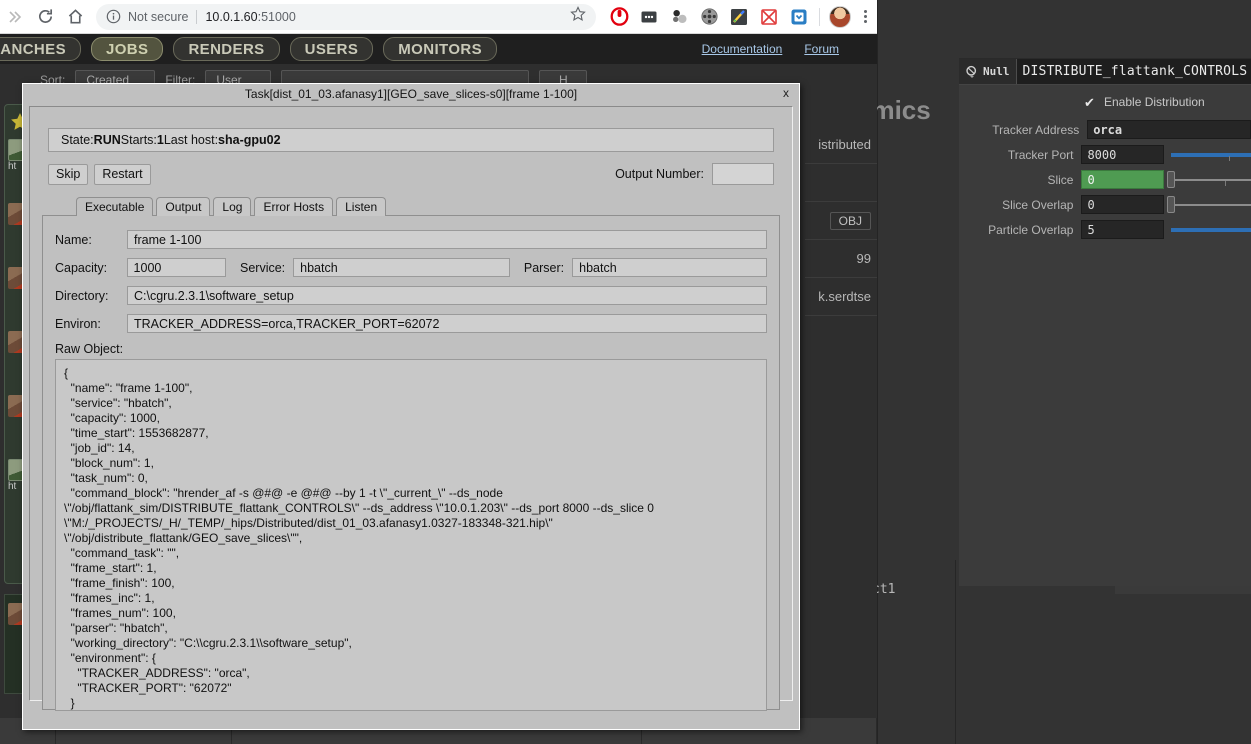 The height and width of the screenshot is (744, 1251). What do you see at coordinates (361, 206) in the screenshot?
I see `tab-listen: Listen` at bounding box center [361, 206].